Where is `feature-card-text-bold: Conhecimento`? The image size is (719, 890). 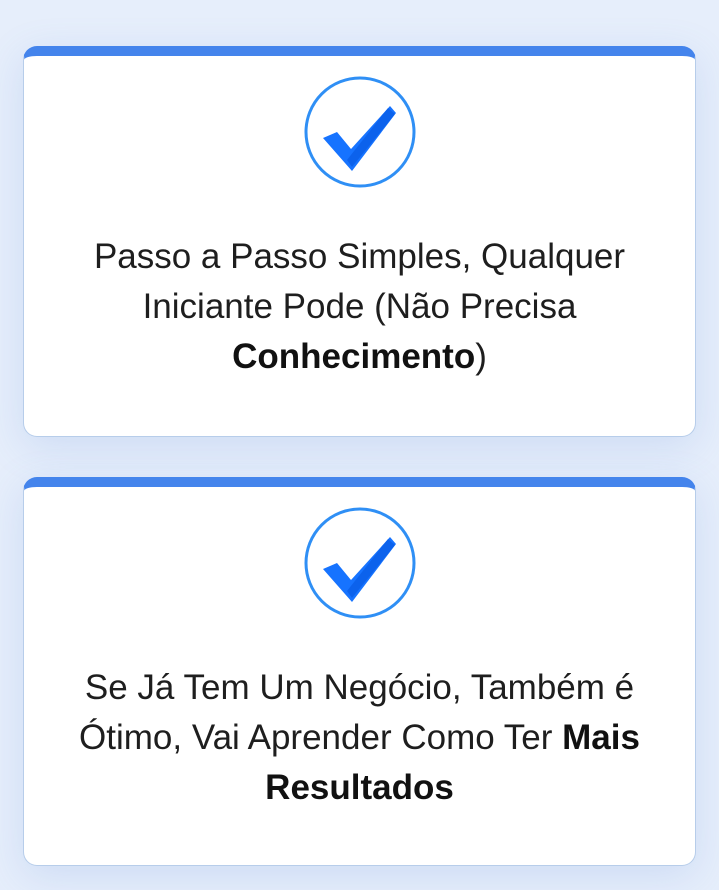 feature-card-text-bold: Conhecimento is located at coordinates (354, 356).